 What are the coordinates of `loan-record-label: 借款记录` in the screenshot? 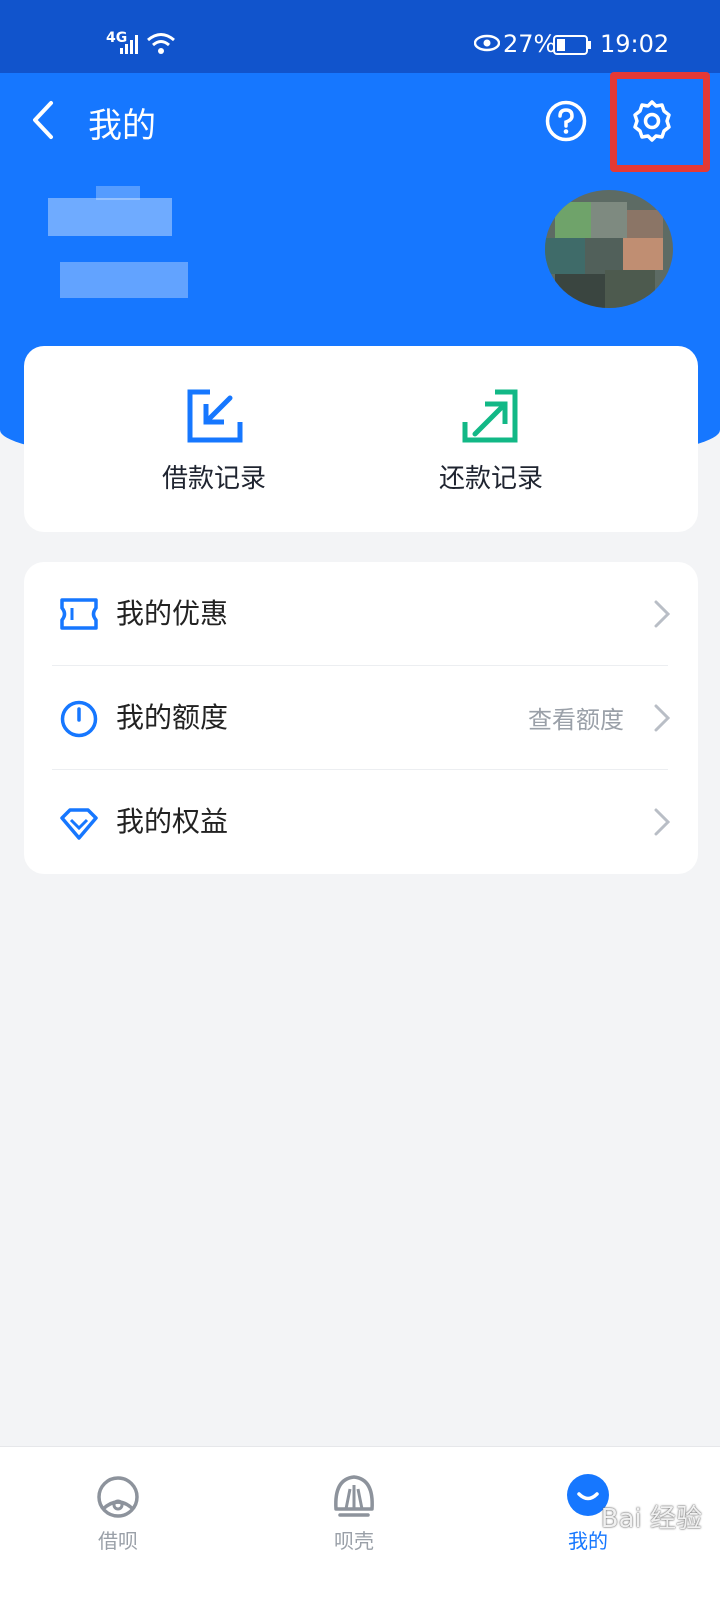 It's located at (213, 479).